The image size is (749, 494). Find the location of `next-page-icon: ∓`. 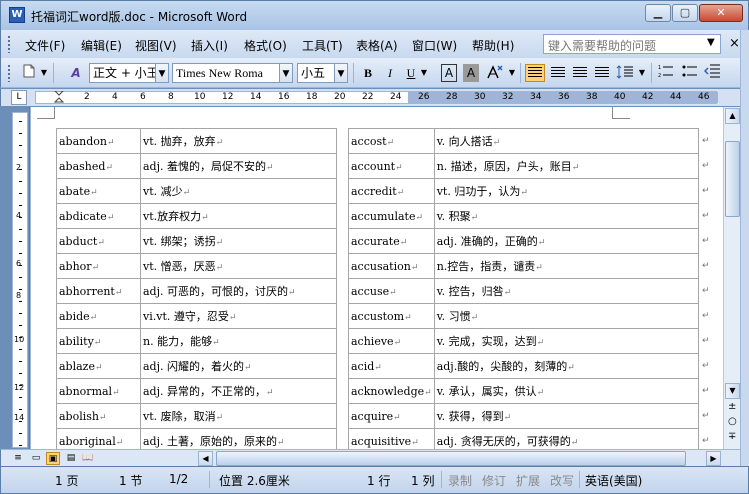

next-page-icon: ∓ is located at coordinates (732, 436).